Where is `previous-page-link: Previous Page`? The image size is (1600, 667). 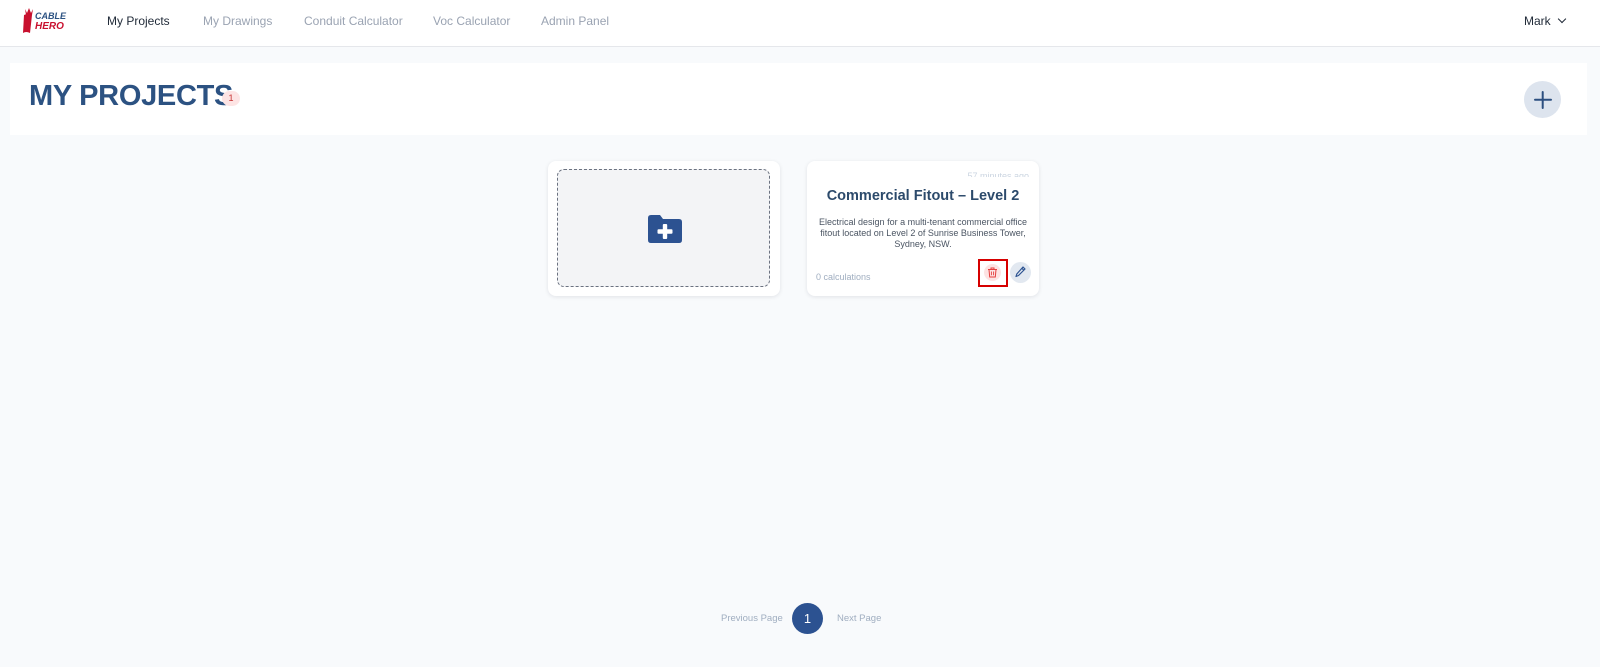
previous-page-link: Previous Page is located at coordinates (752, 618).